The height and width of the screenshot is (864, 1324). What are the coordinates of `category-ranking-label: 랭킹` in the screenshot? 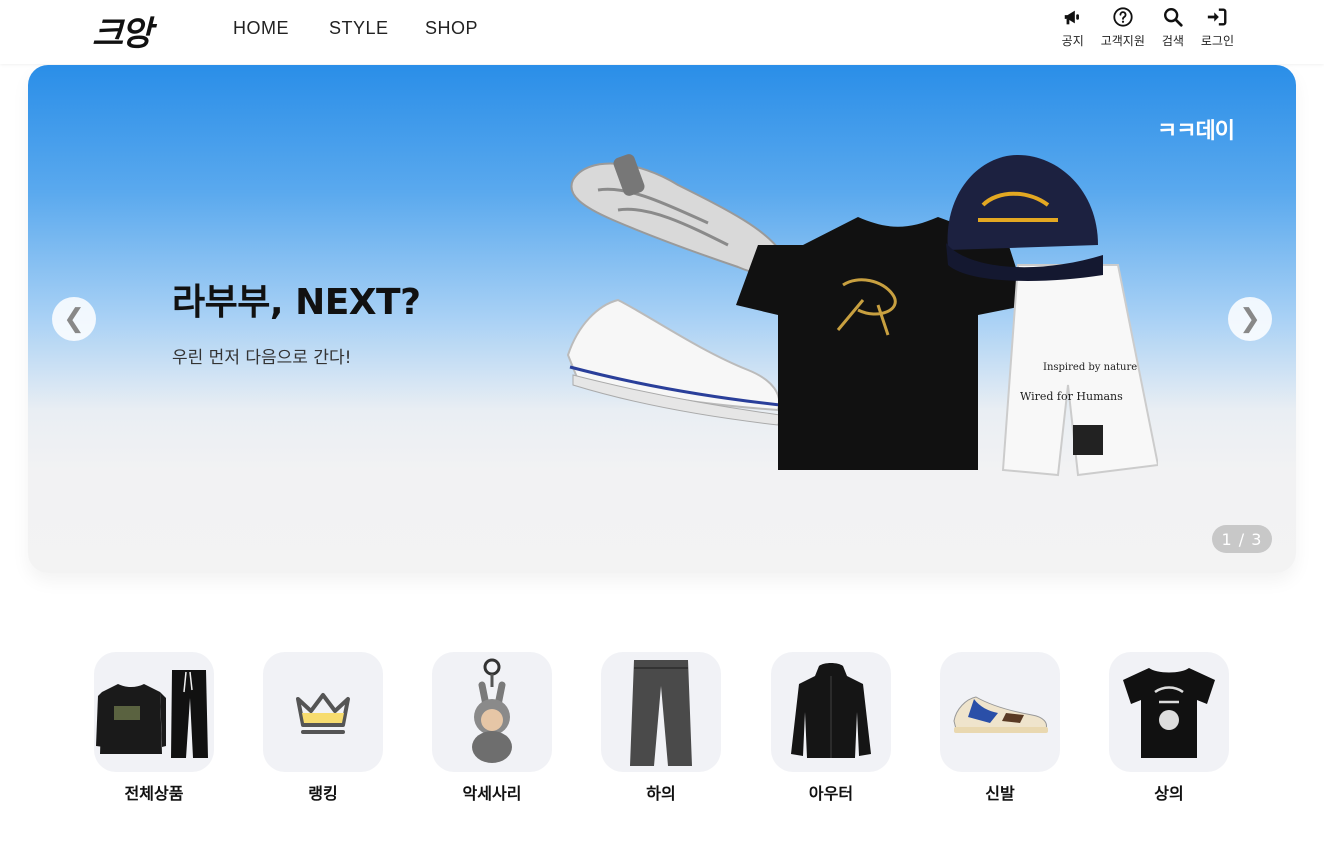 It's located at (323, 793).